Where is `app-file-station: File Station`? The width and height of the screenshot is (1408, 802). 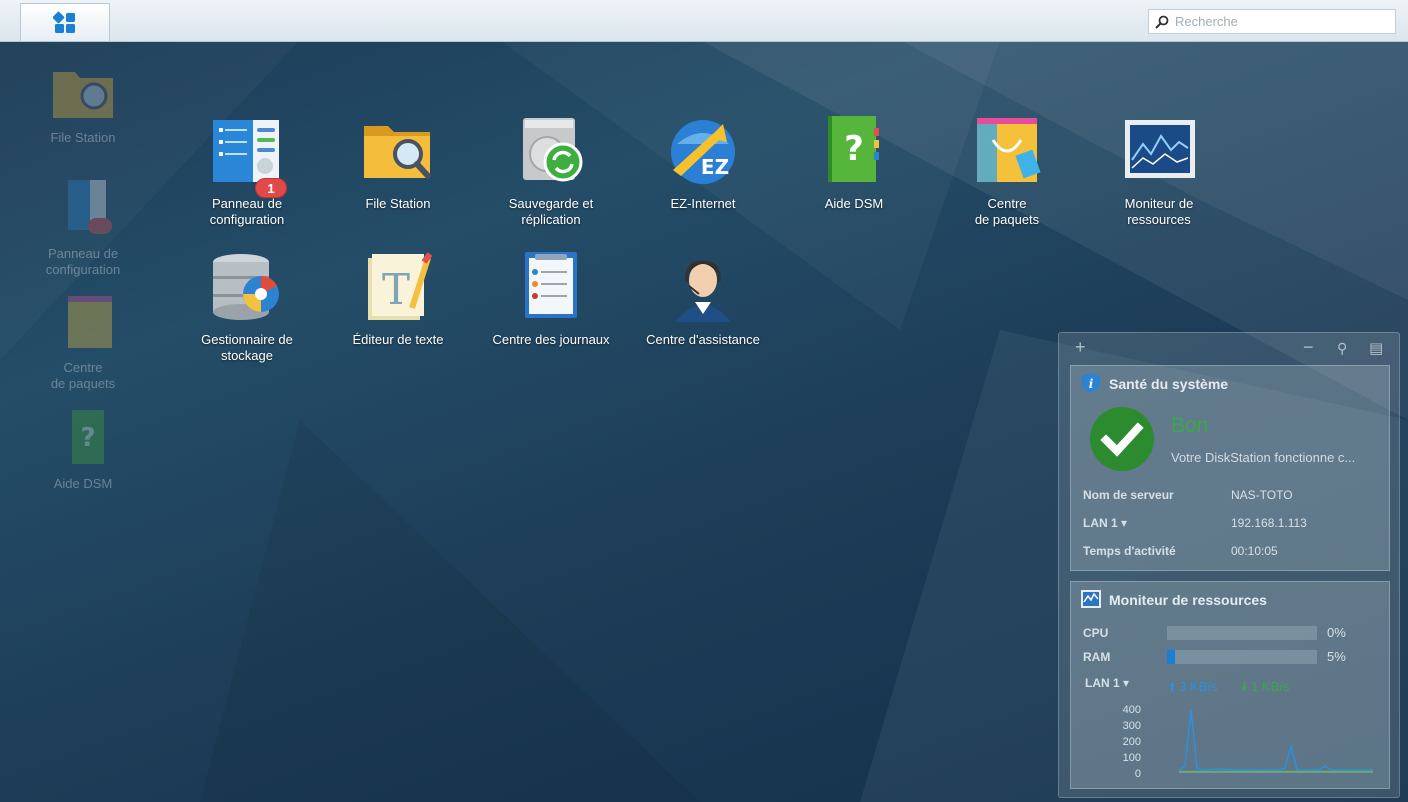 app-file-station: File Station is located at coordinates (398, 163).